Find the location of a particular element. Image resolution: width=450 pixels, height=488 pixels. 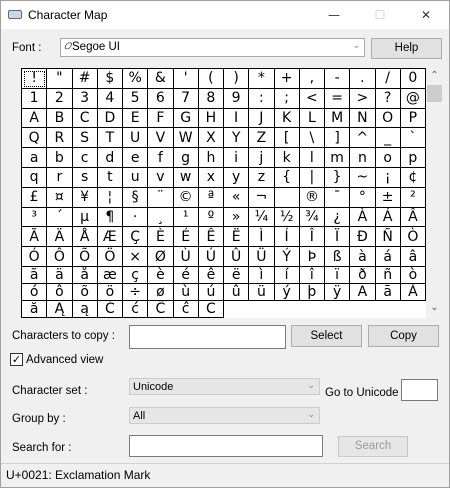

character-cell: 3 is located at coordinates (85, 98).